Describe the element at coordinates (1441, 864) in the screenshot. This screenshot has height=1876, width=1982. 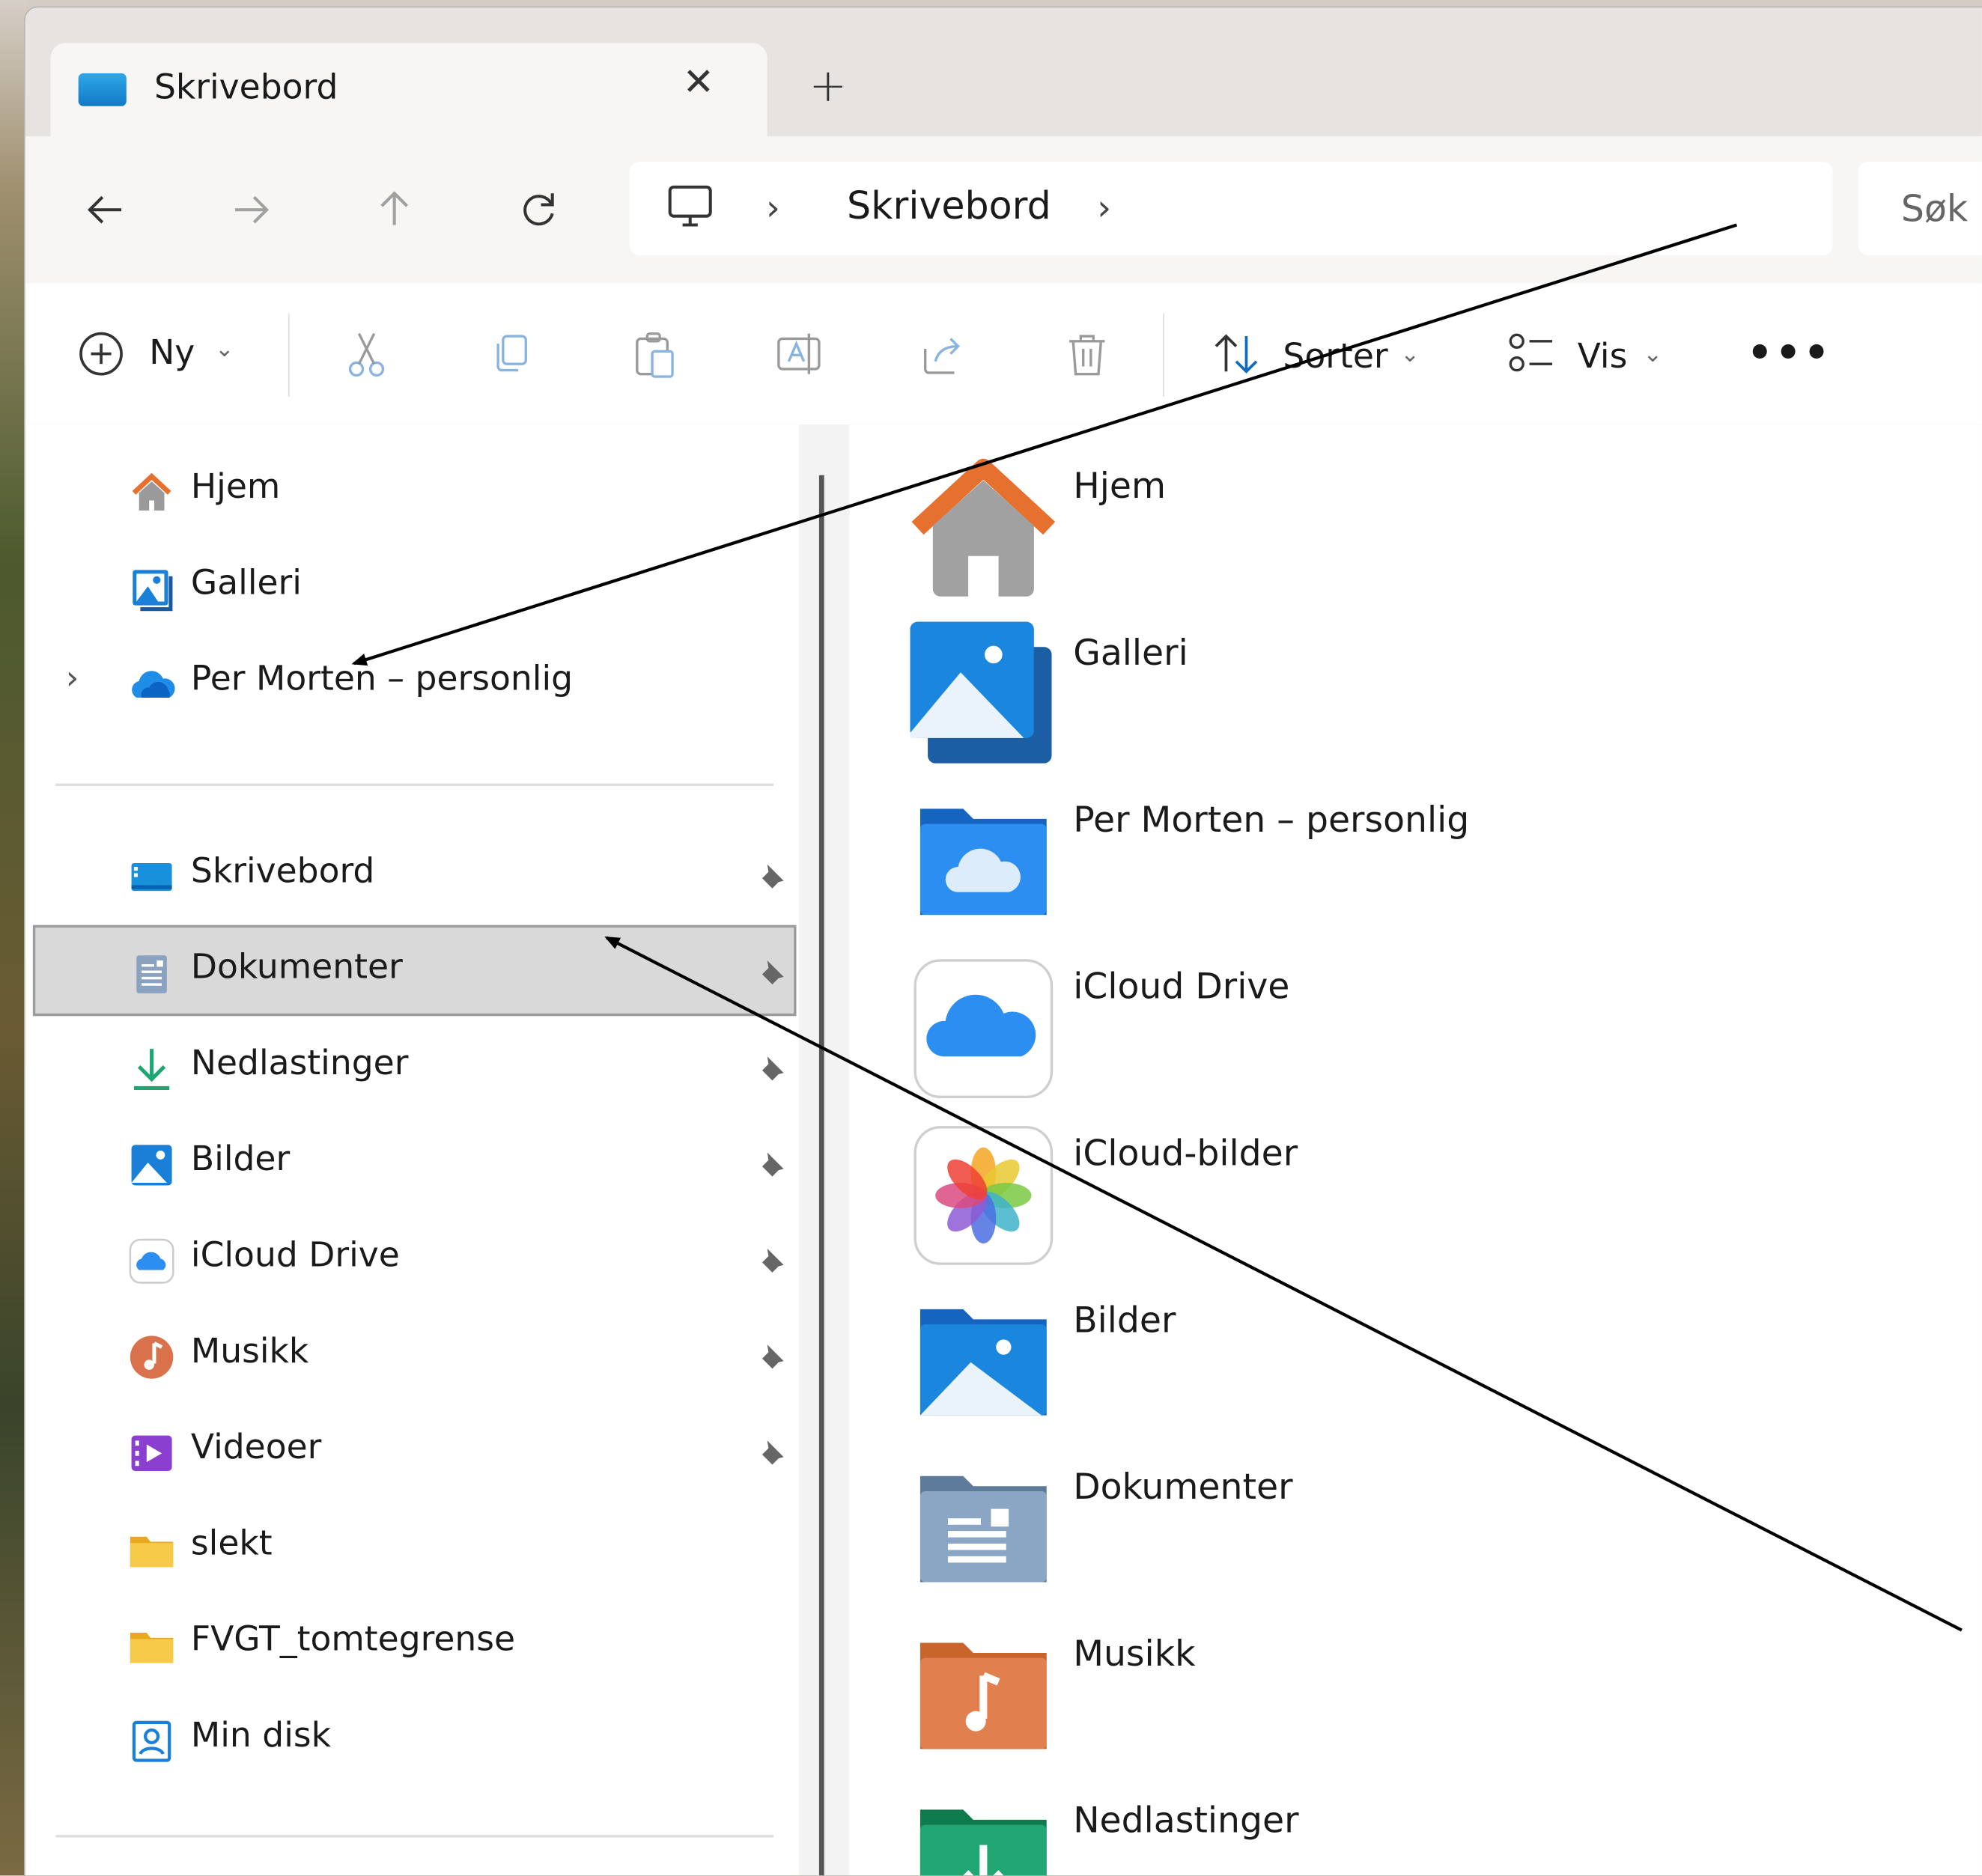
I see `content-item-onedrive: Per Morten – personlig` at that location.